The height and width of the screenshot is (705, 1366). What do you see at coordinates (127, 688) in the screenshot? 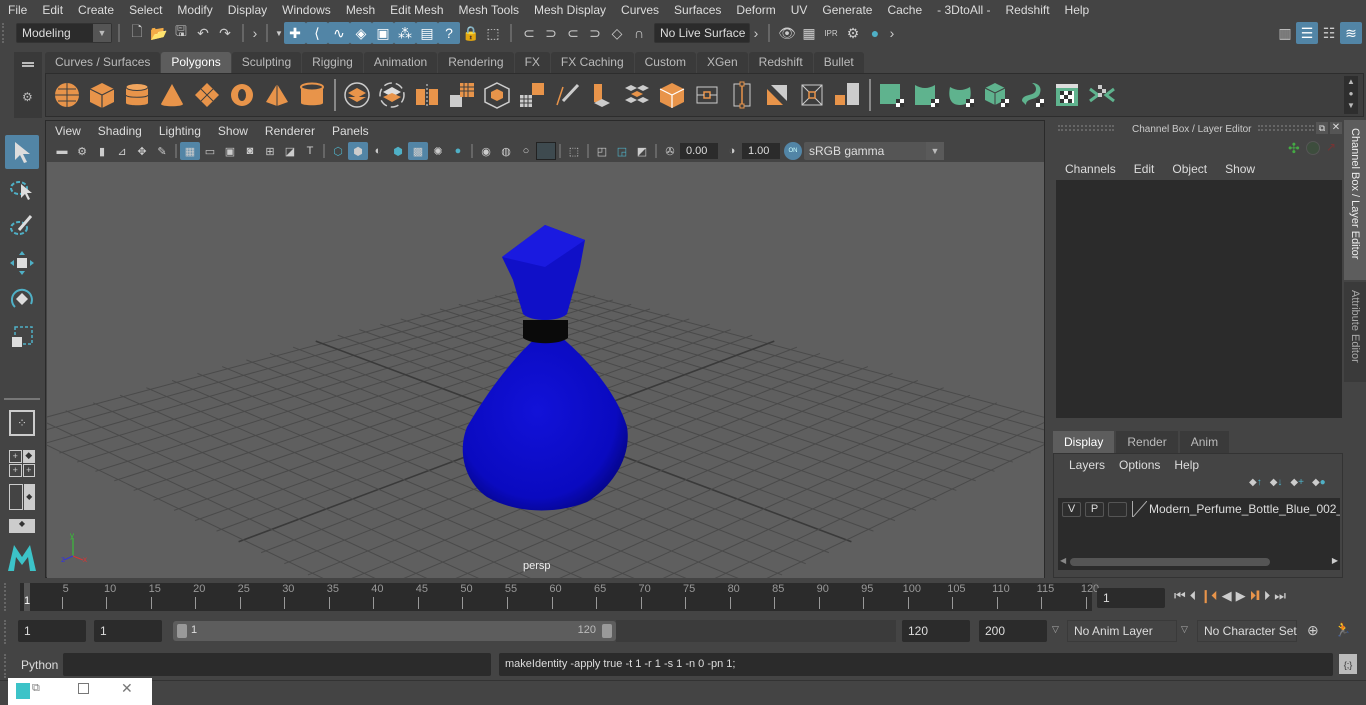
I see `close-icon: ✕` at bounding box center [127, 688].